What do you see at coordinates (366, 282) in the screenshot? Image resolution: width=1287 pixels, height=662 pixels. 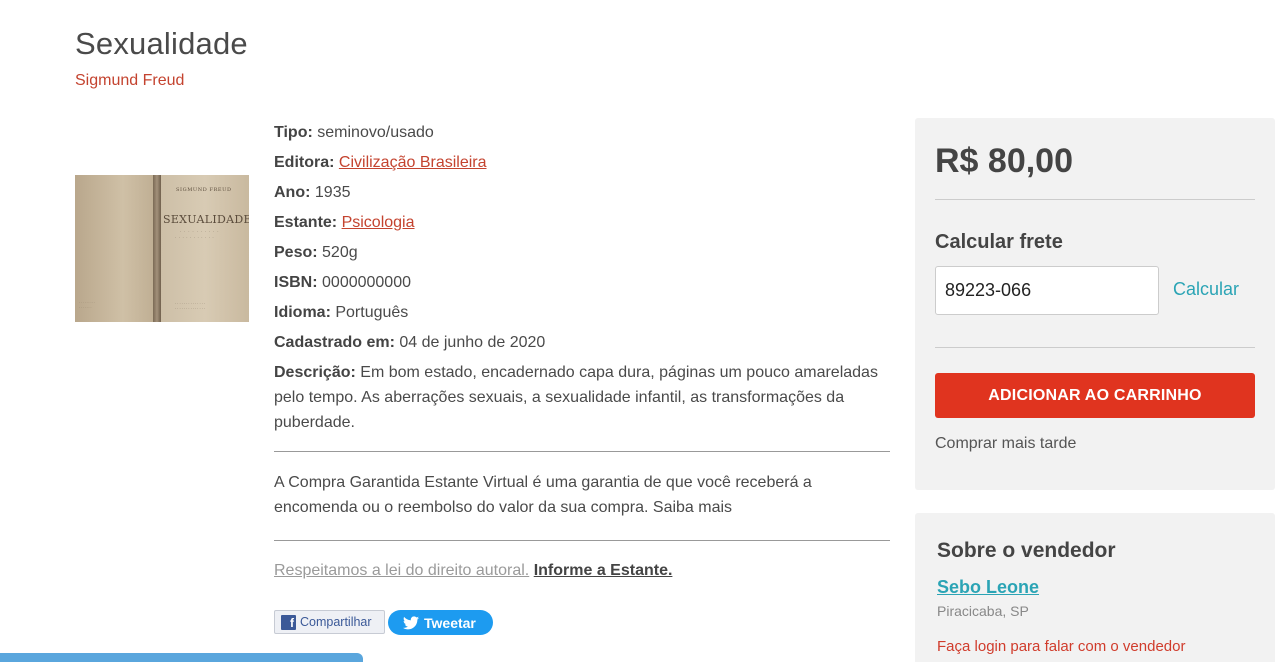 I see `detail-value: 0000000000` at bounding box center [366, 282].